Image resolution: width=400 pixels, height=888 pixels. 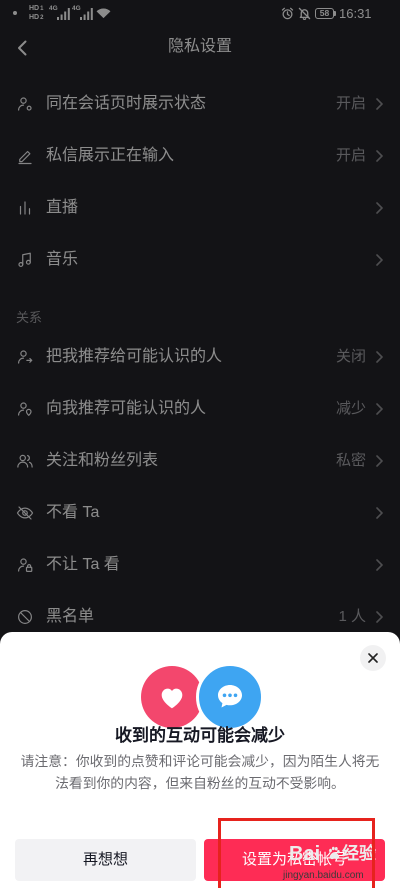 I want to click on chat-bubble-icon, so click(x=230, y=696).